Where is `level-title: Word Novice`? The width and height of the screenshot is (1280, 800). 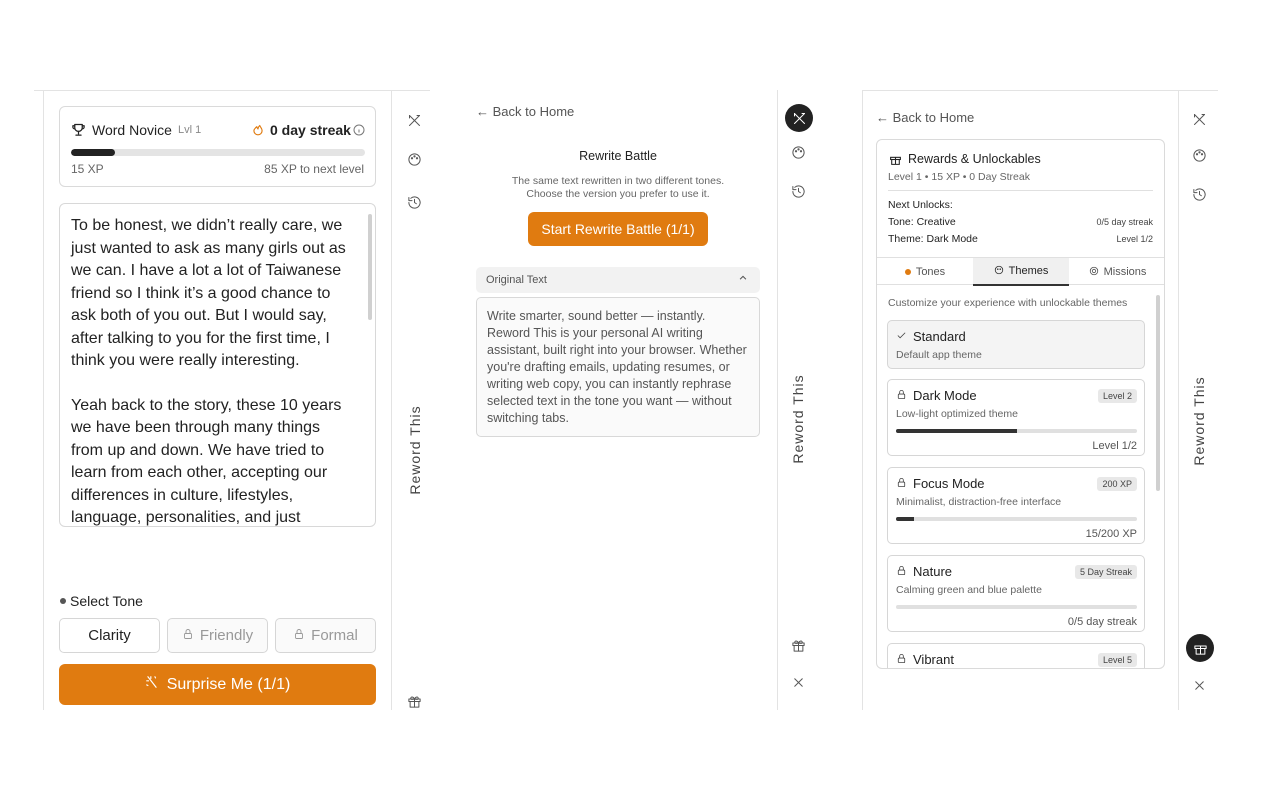 level-title: Word Novice is located at coordinates (132, 130).